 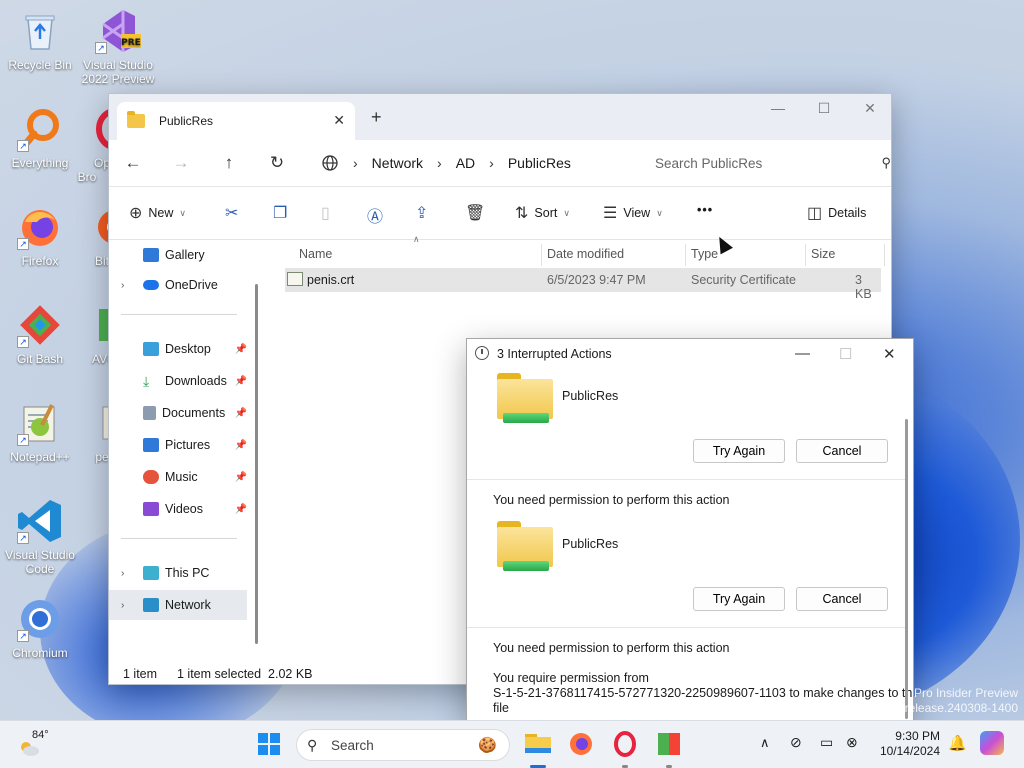 What do you see at coordinates (87, 432) in the screenshot?
I see `desktop-icon-pe: pe` at bounding box center [87, 432].